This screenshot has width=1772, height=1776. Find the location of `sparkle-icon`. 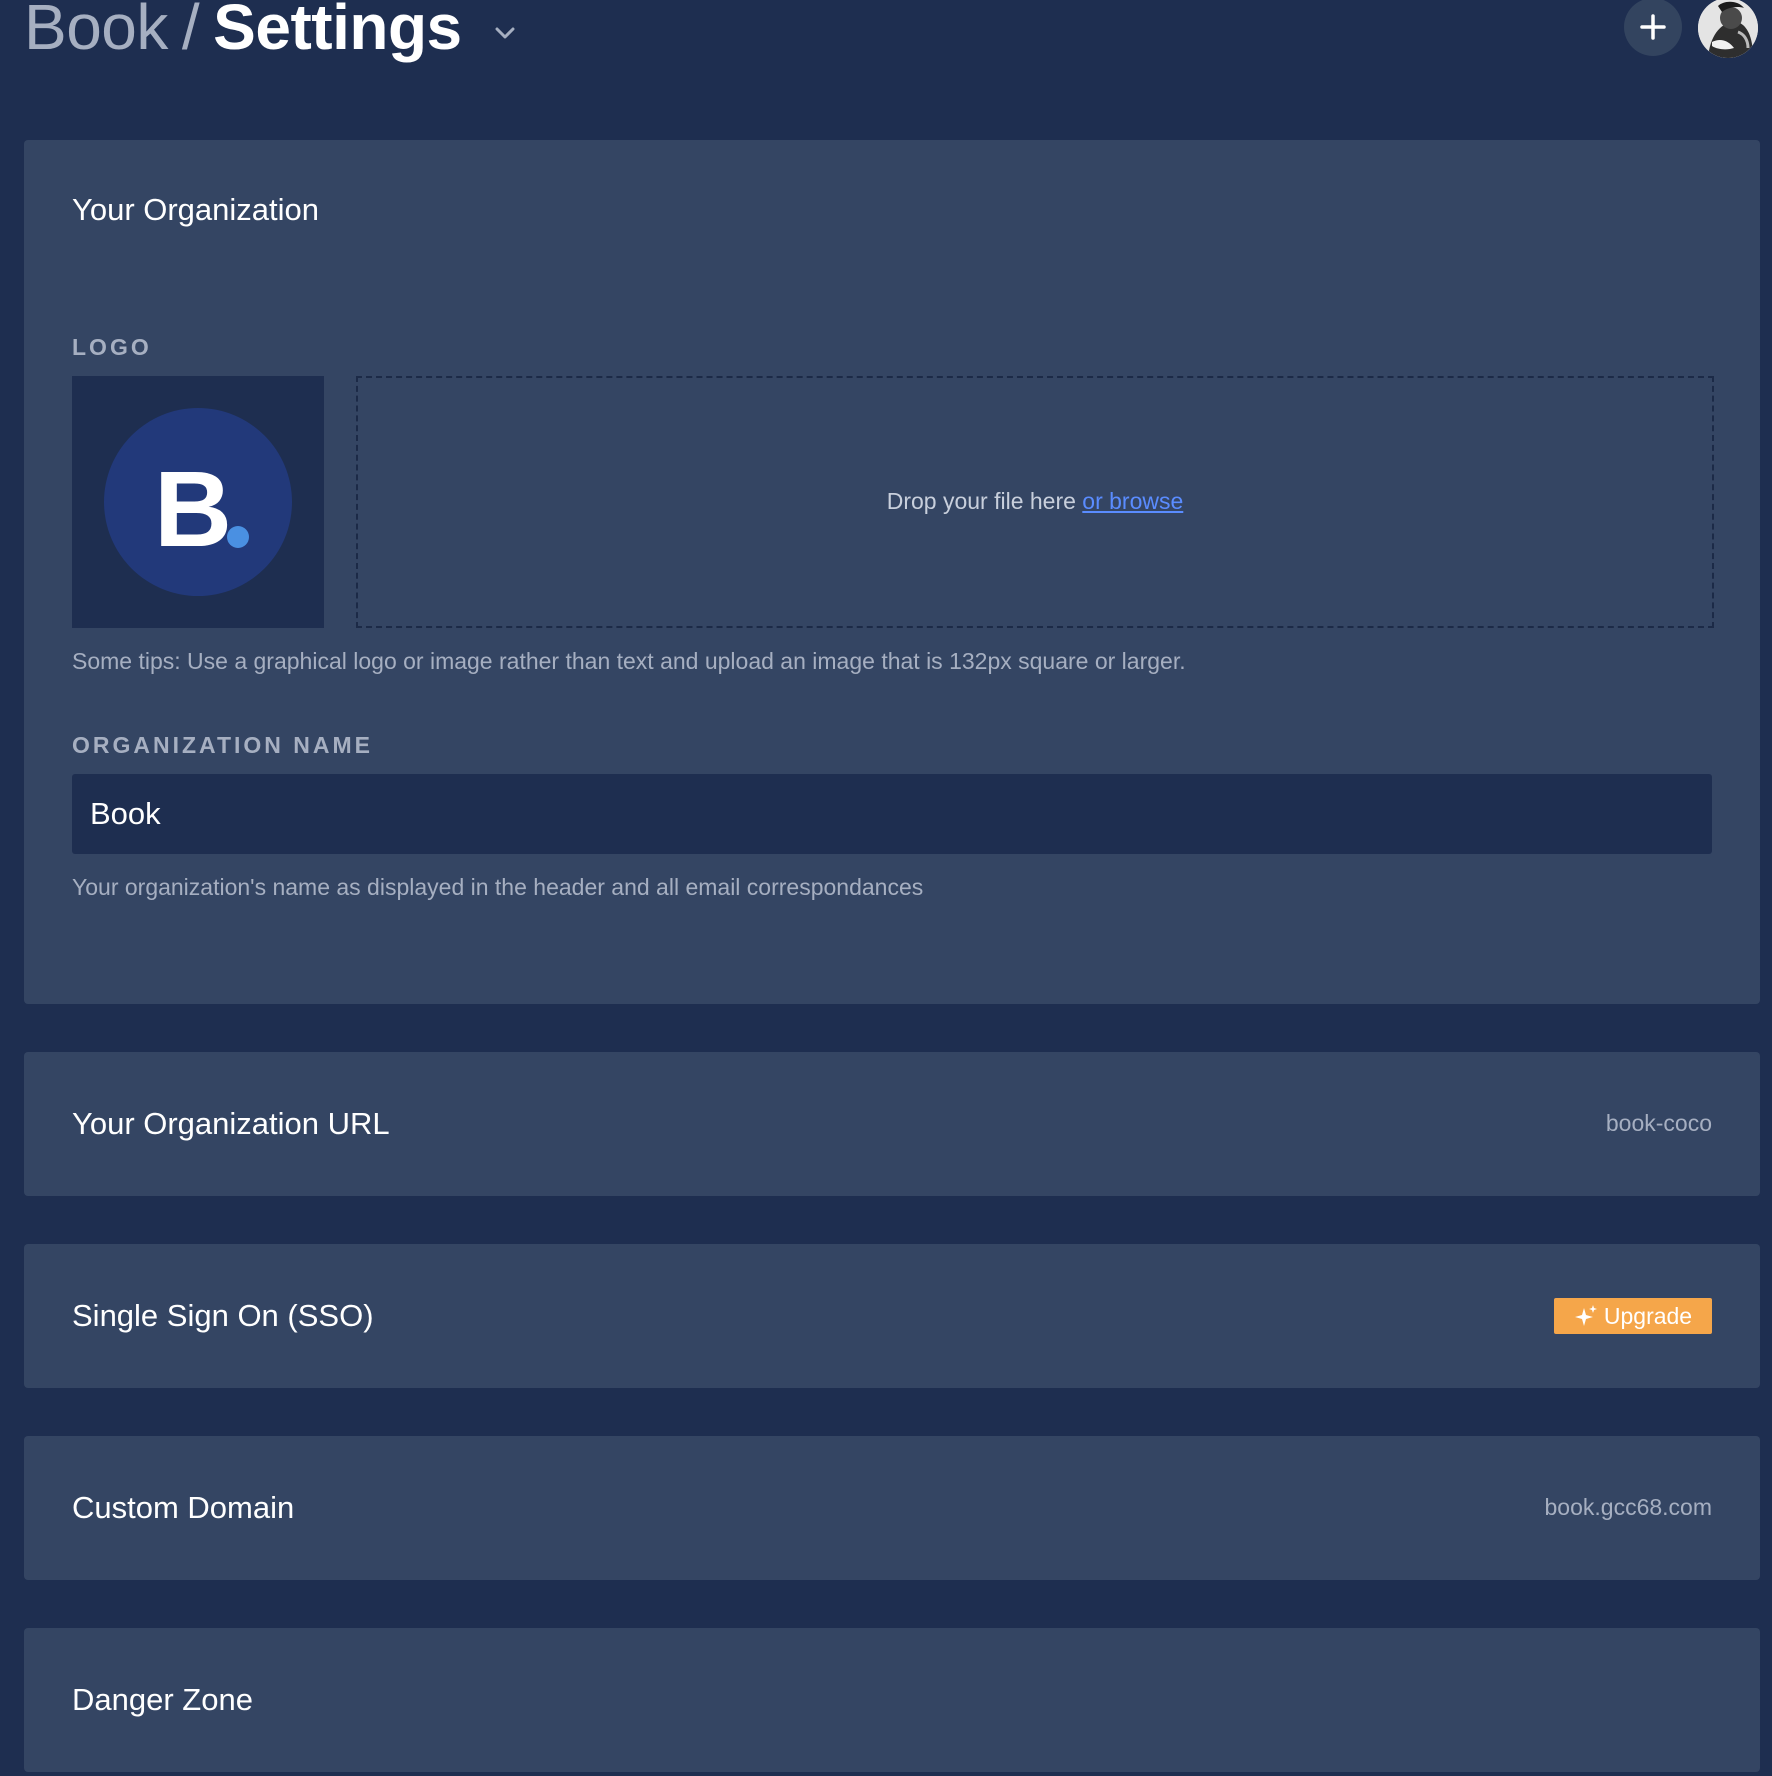

sparkle-icon is located at coordinates (1585, 1315).